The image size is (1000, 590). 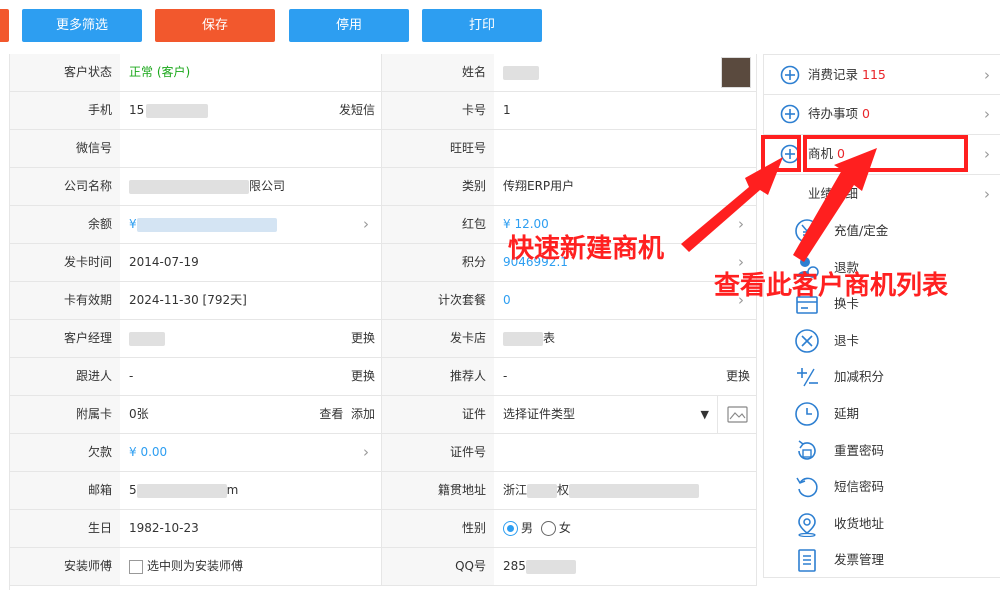 What do you see at coordinates (807, 414) in the screenshot?
I see `clock-icon` at bounding box center [807, 414].